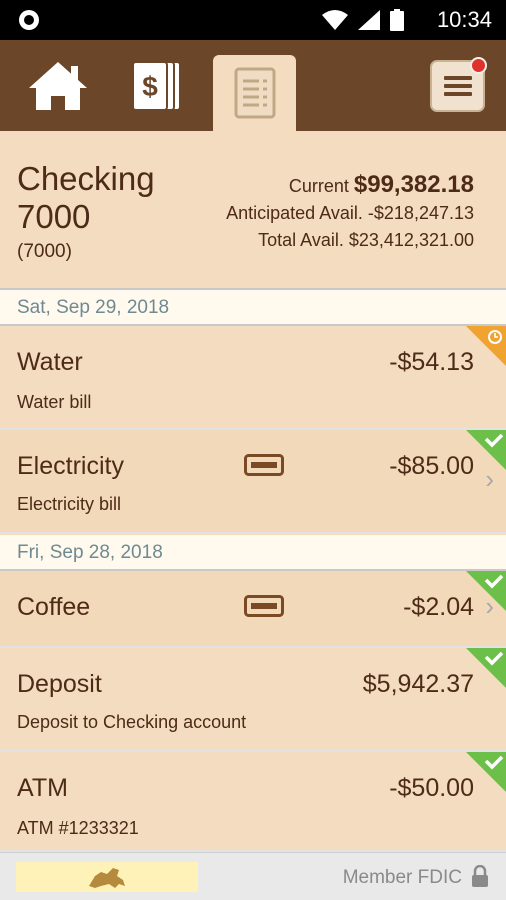 Image resolution: width=506 pixels, height=900 pixels. I want to click on transaction-amount: $5,942.37, so click(418, 684).